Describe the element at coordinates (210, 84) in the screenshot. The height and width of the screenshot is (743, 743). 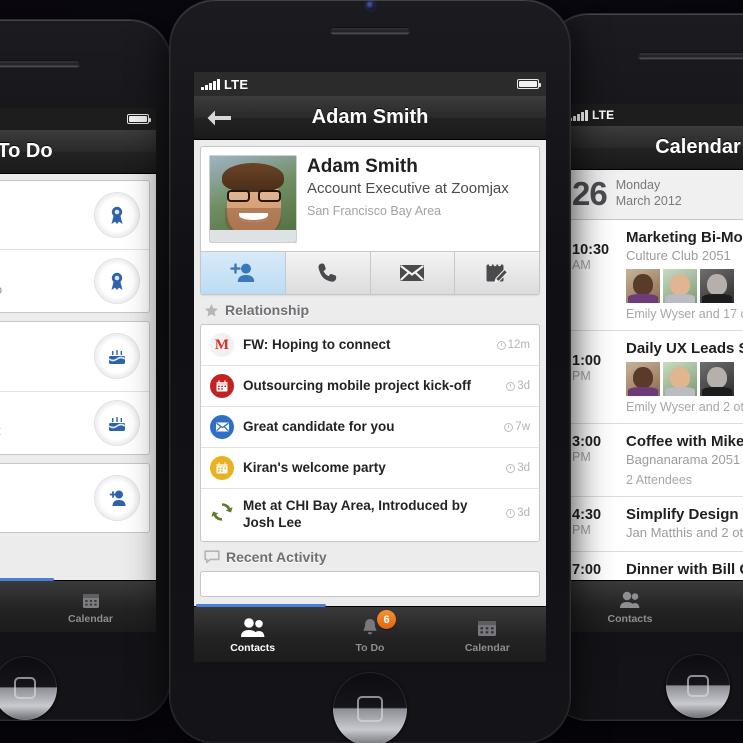
I see `signal-bars-icon` at that location.